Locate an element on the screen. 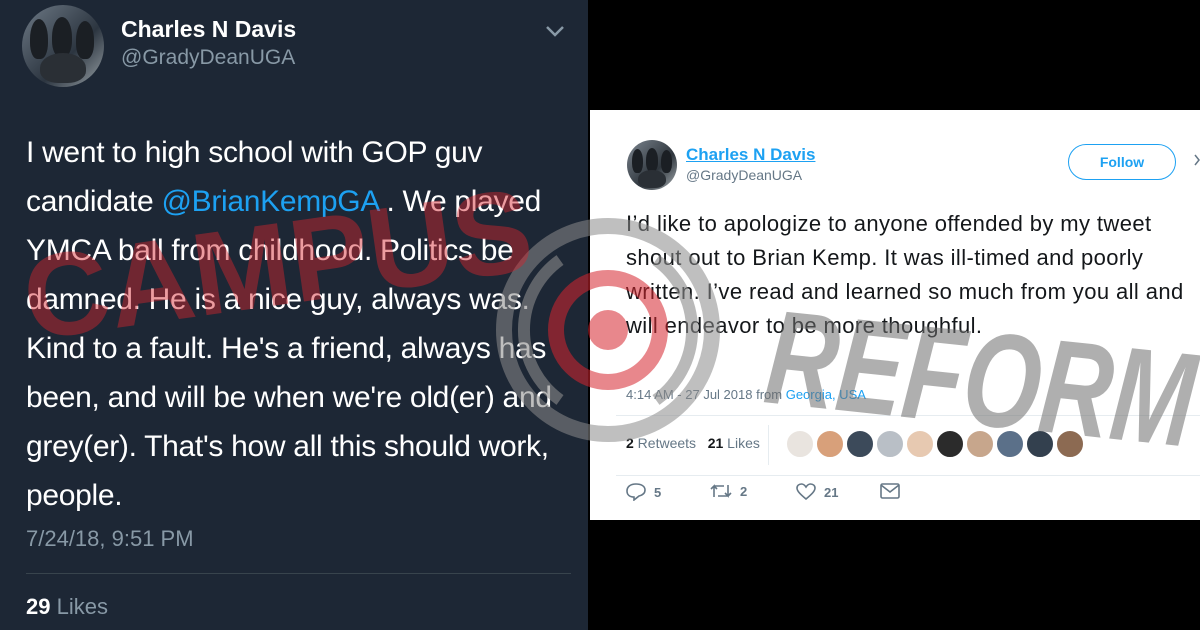 The width and height of the screenshot is (1200, 630). location-link: Georgia, USA is located at coordinates (826, 394).